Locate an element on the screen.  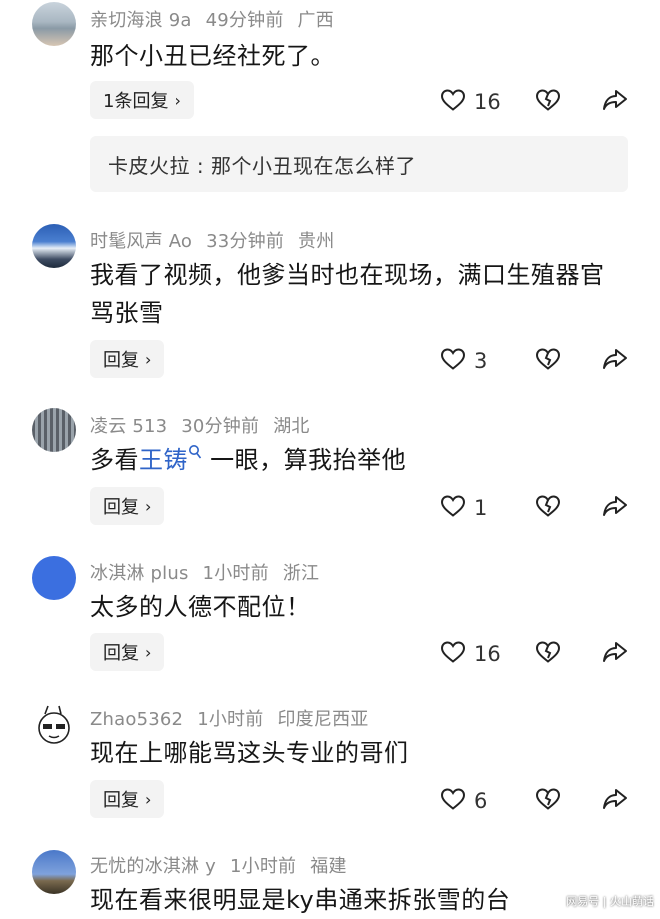
comment-item: 凌云 513 30分钟前 湖北 多看王铸 一眼，算我抬举他 回复 › 1 is located at coordinates (330, 469).